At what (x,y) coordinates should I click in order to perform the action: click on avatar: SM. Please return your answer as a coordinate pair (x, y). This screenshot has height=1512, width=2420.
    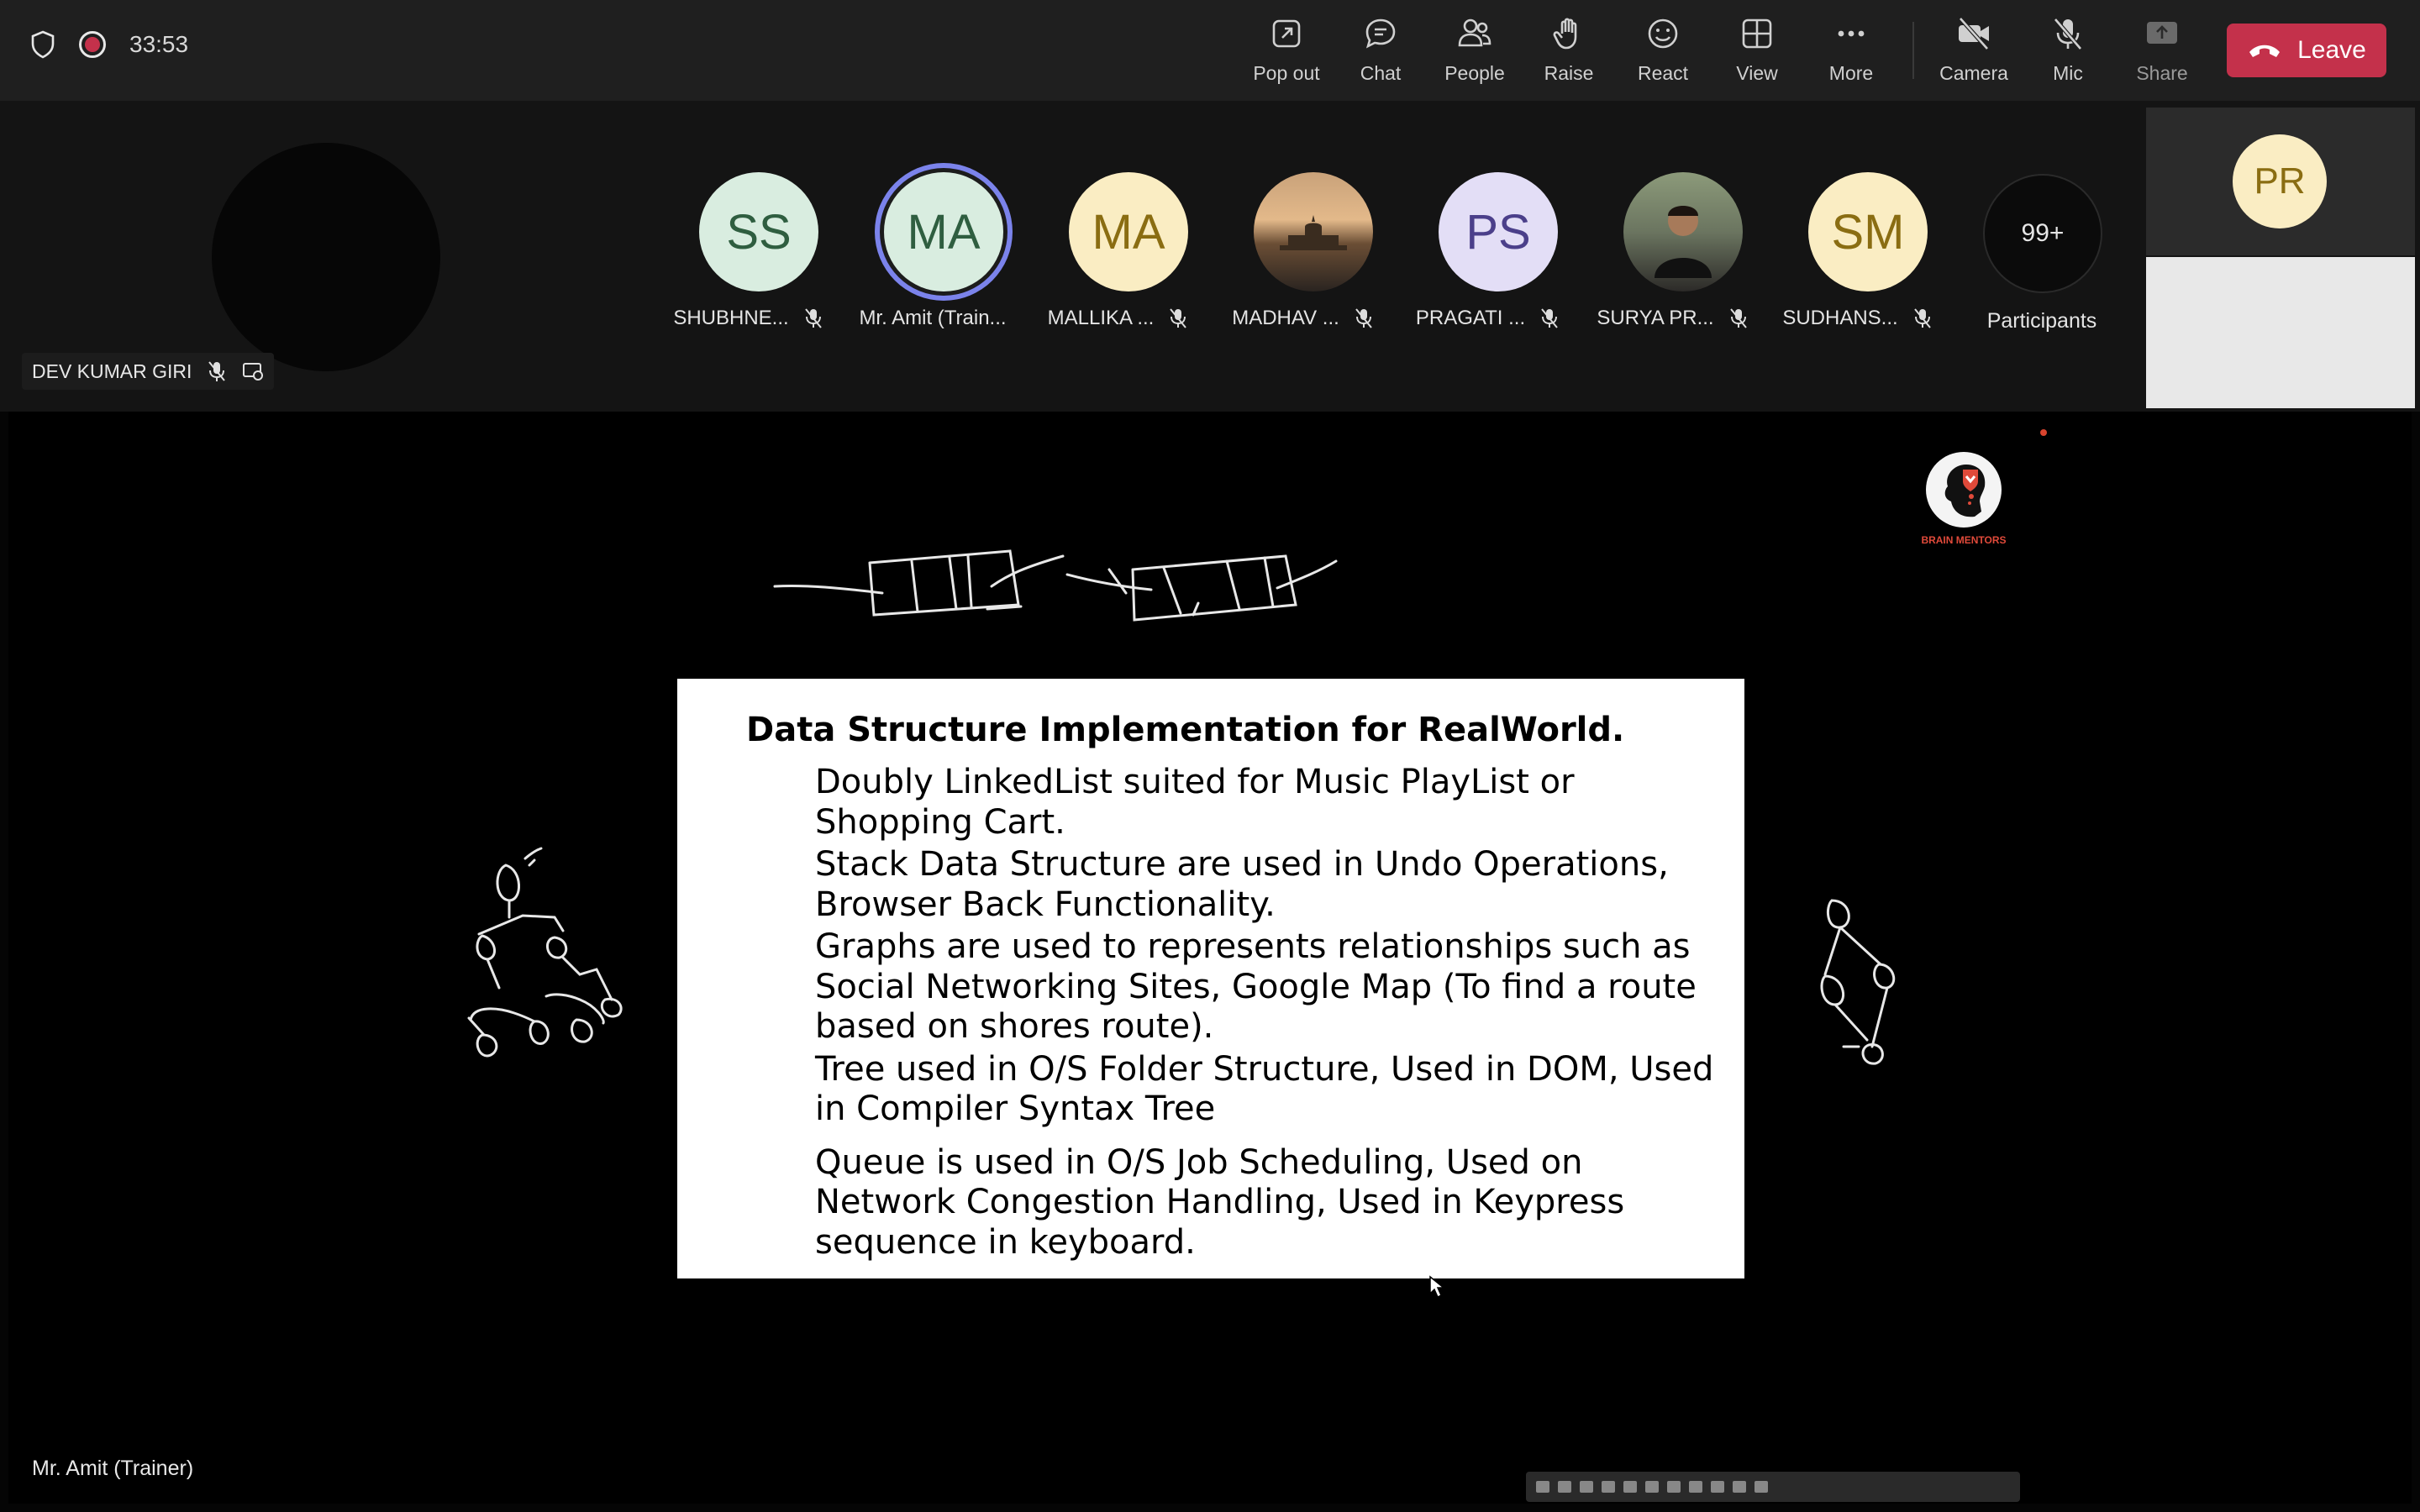
    Looking at the image, I should click on (1868, 231).